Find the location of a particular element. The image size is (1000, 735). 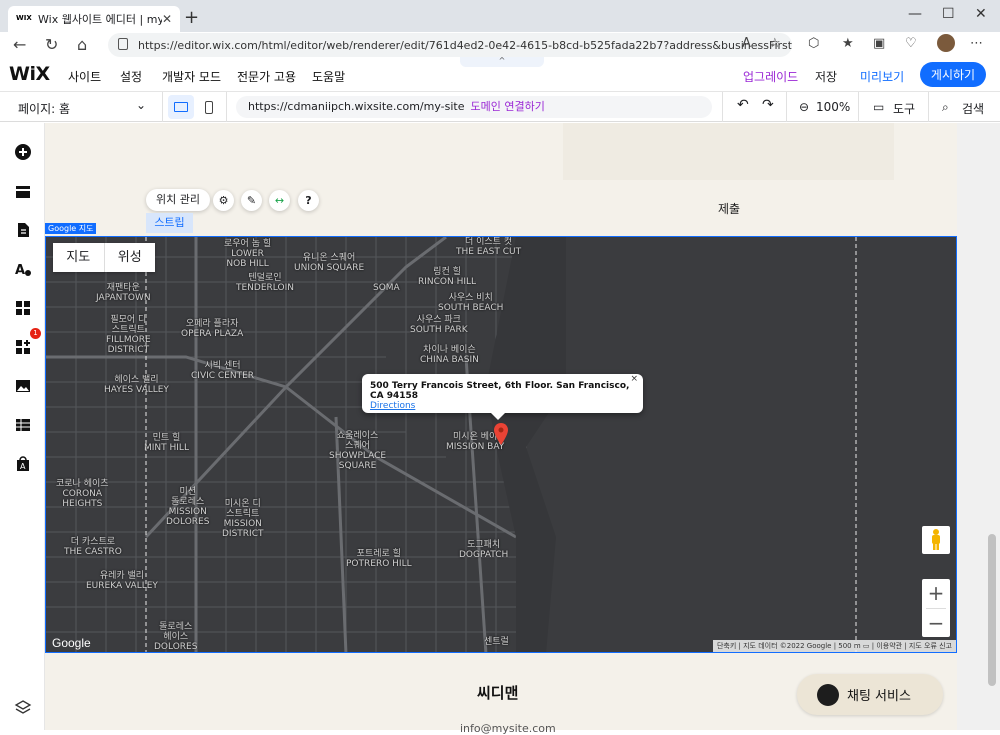

directions-link: Directions is located at coordinates (502, 406).